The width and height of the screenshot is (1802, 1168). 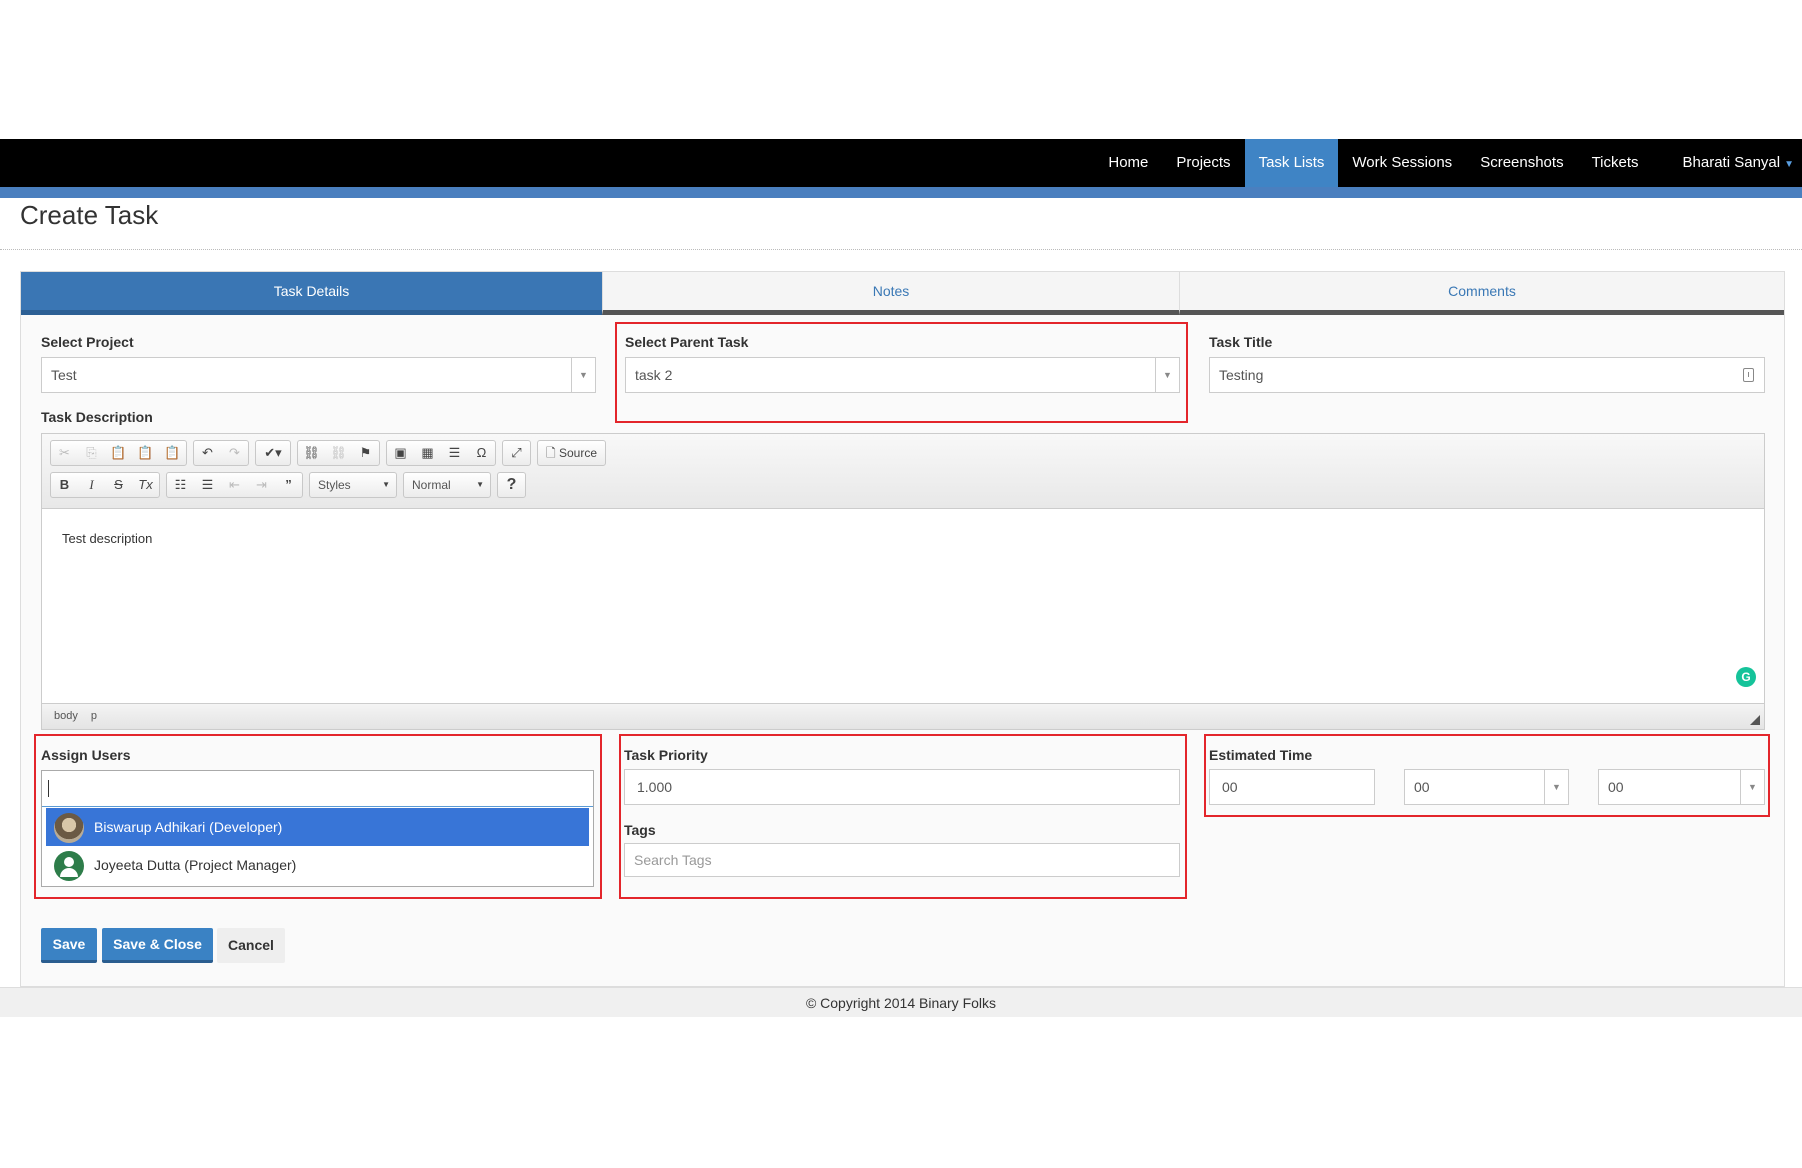 I want to click on tab-notes: Notes, so click(x=890, y=293).